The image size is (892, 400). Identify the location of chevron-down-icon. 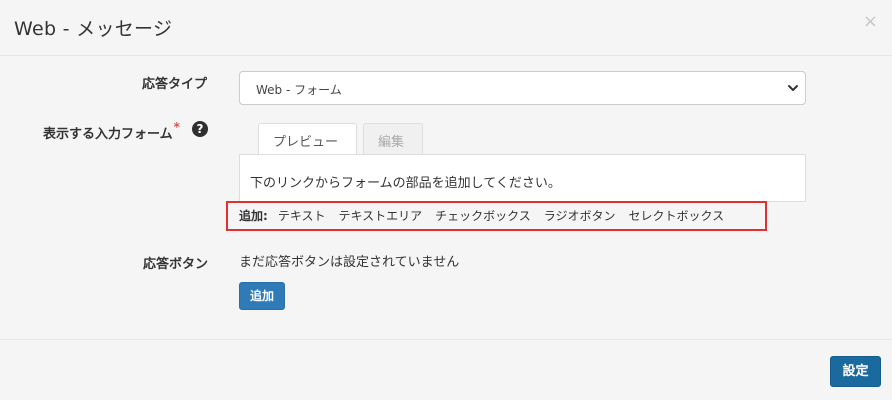
(793, 88).